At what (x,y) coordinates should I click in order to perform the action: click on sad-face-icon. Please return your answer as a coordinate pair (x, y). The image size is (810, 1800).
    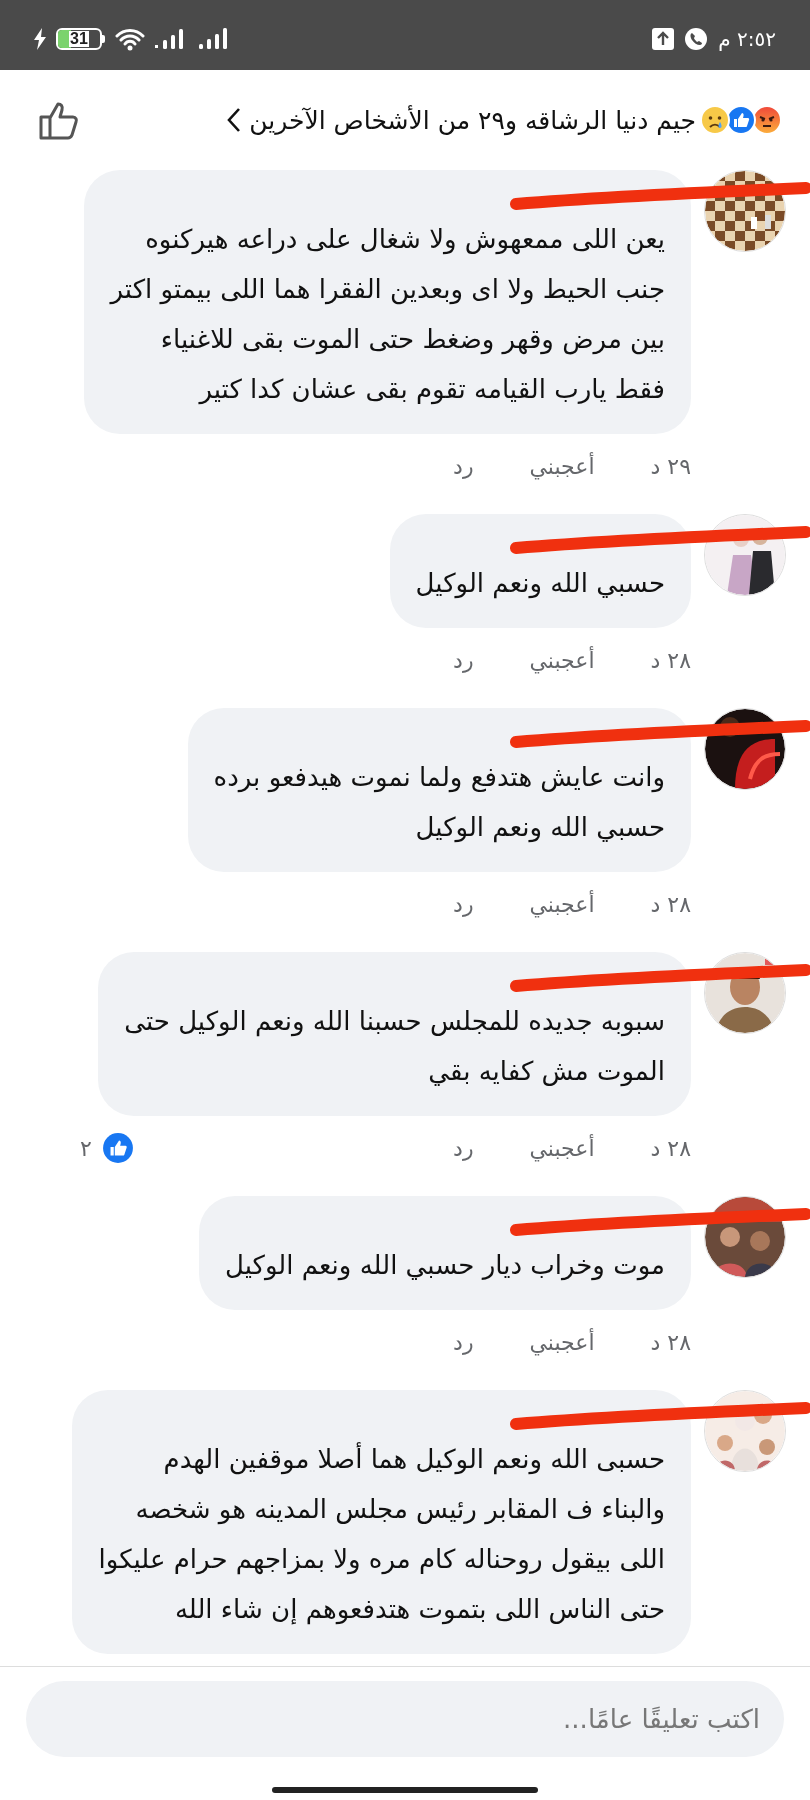
    Looking at the image, I should click on (715, 120).